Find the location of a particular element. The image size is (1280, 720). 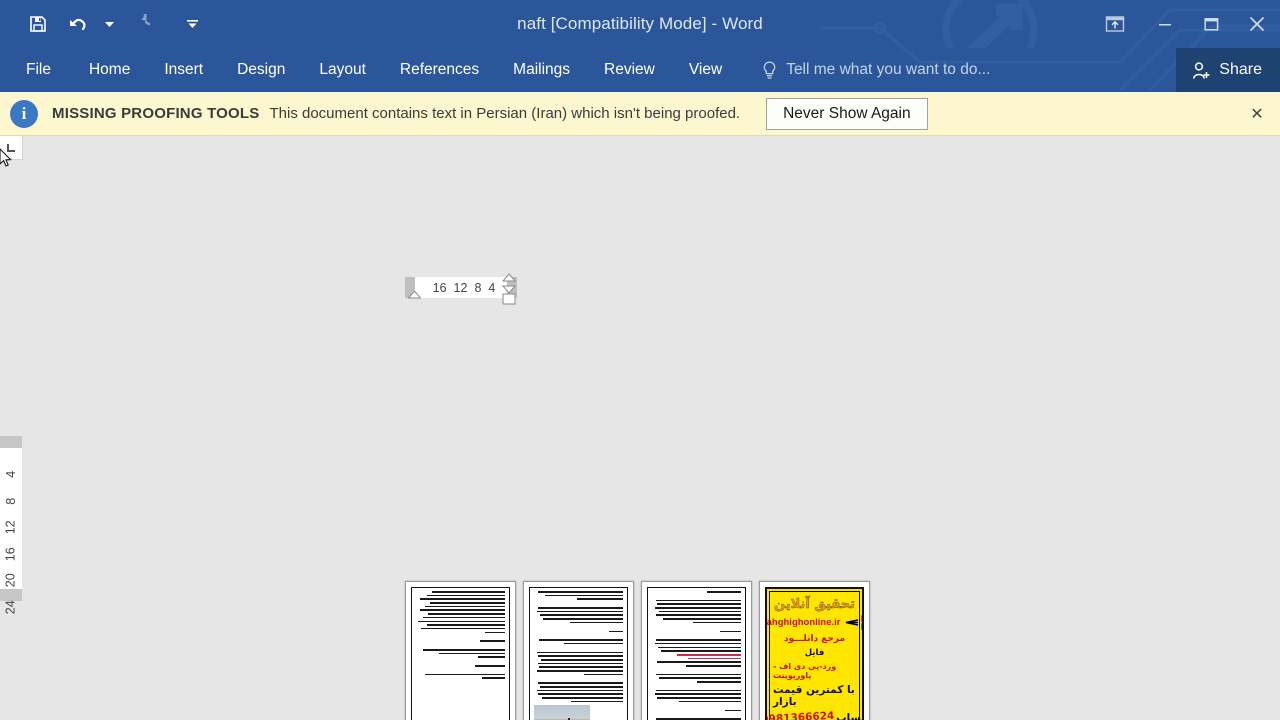

page-2-content is located at coordinates (578, 653).